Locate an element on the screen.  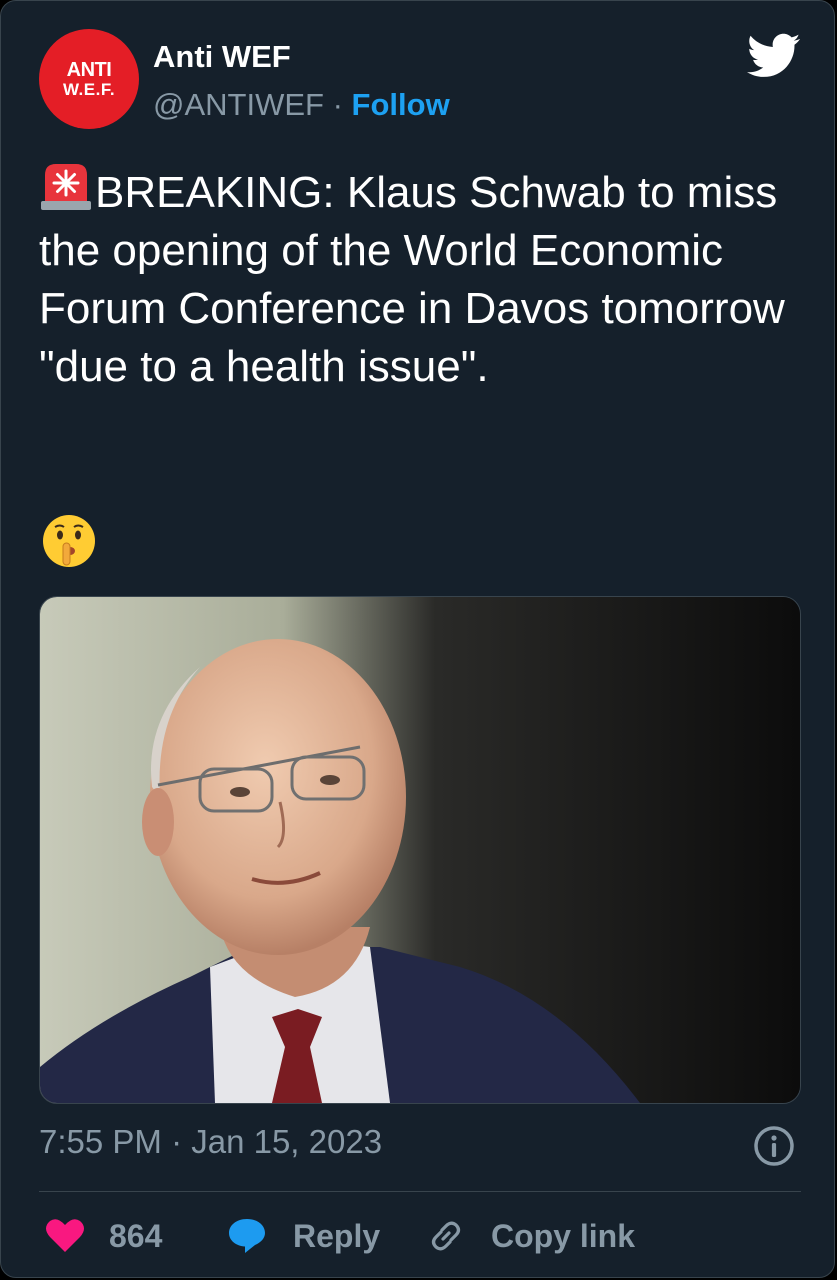
twitter-bird-icon is located at coordinates (774, 56).